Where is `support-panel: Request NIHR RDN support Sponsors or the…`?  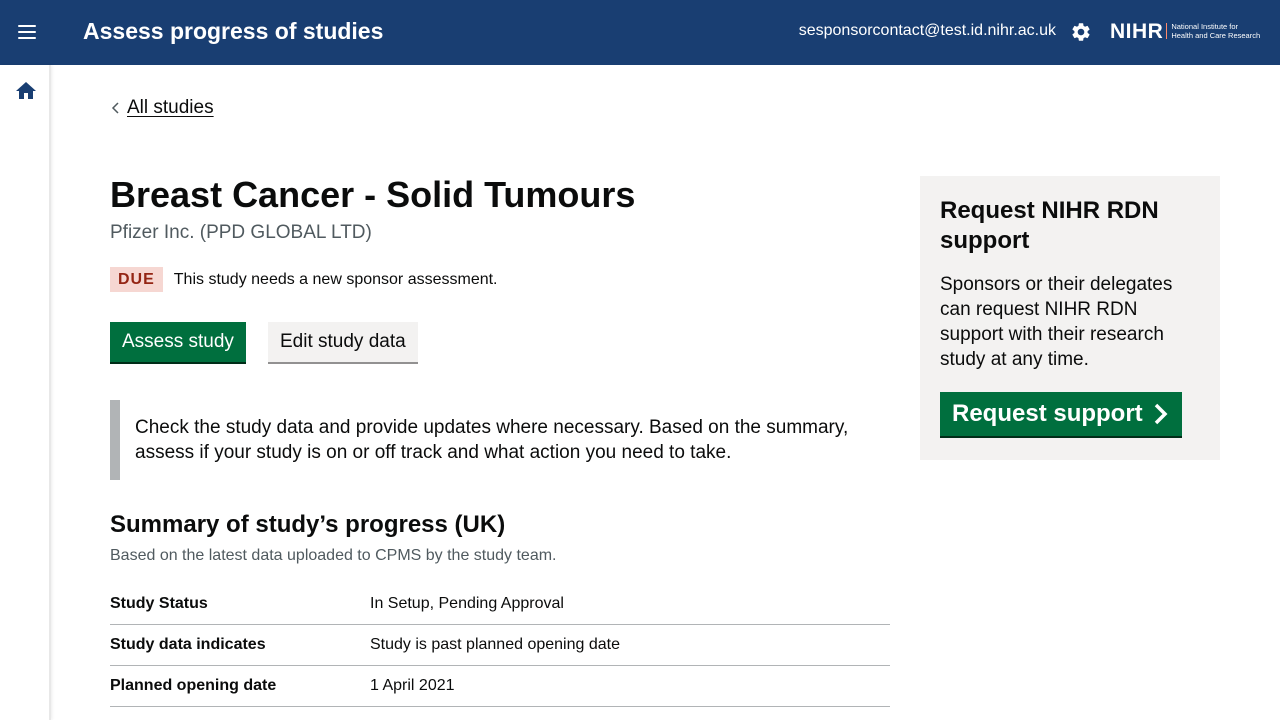 support-panel: Request NIHR RDN support Sponsors or the… is located at coordinates (1070, 318).